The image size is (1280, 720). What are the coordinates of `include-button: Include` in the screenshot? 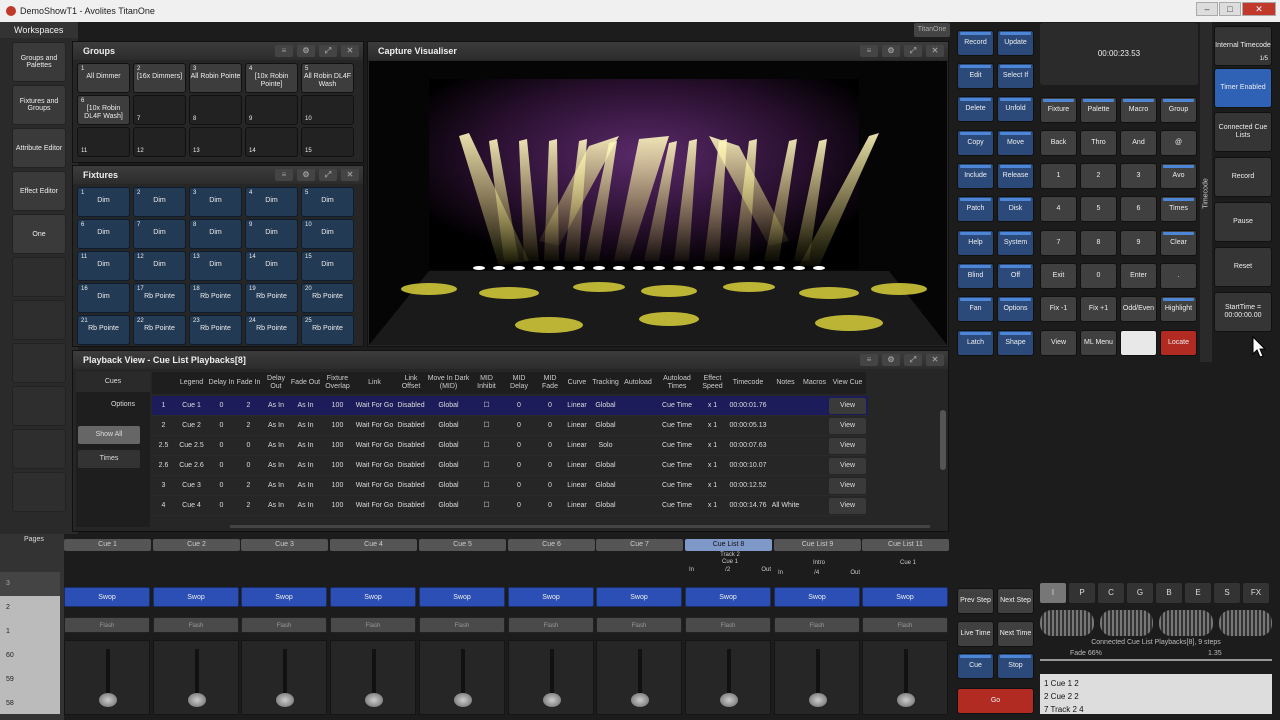 It's located at (975, 176).